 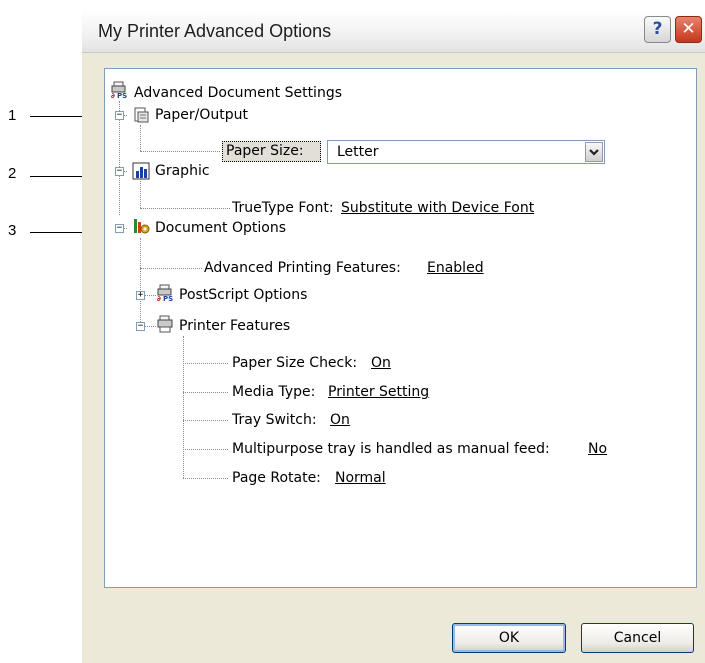 What do you see at coordinates (119, 90) in the screenshot?
I see `postscript-printer-icon: ∂ PS` at bounding box center [119, 90].